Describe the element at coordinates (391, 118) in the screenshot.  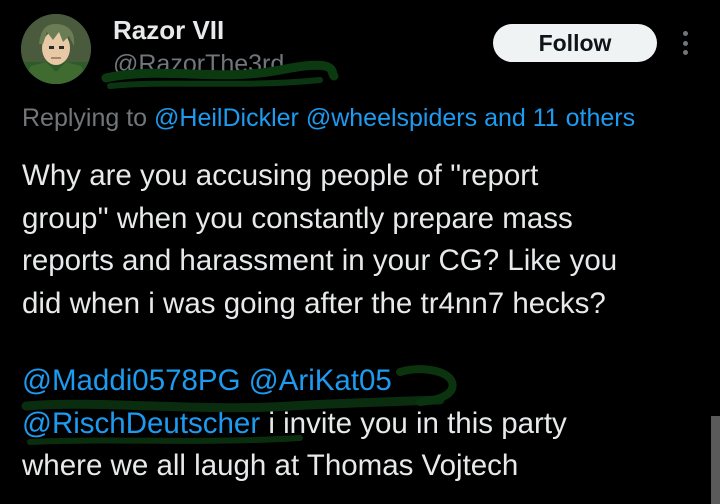
I see `mention-link: @wheelspiders` at that location.